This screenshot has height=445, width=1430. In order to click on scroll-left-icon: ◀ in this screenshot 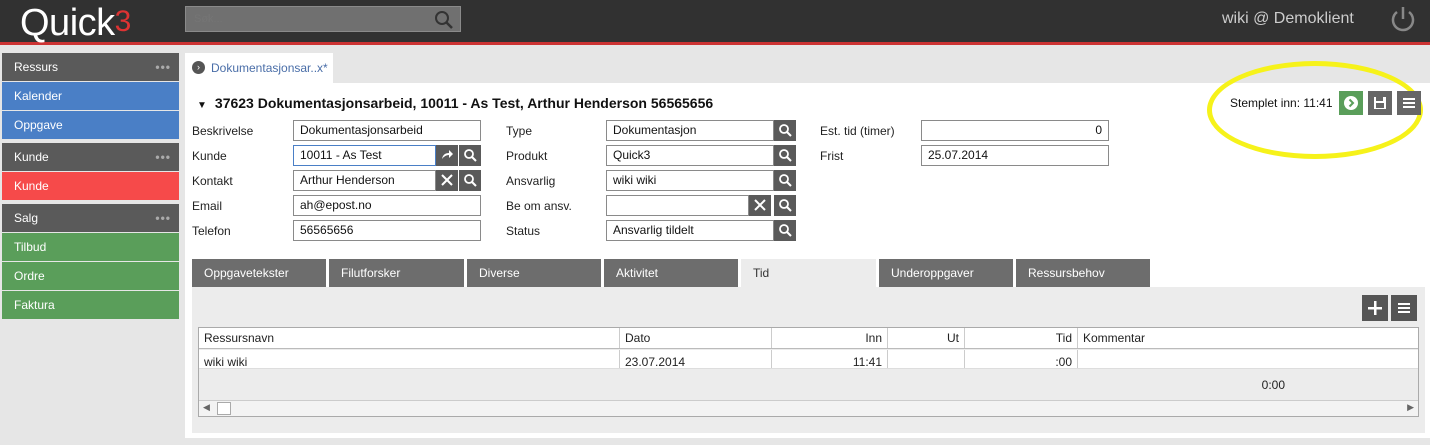, I will do `click(206, 407)`.